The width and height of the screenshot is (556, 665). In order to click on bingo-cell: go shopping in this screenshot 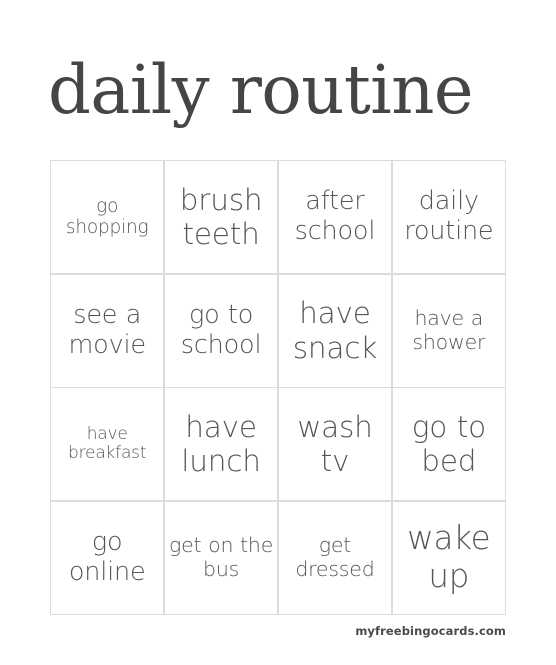, I will do `click(107, 217)`.